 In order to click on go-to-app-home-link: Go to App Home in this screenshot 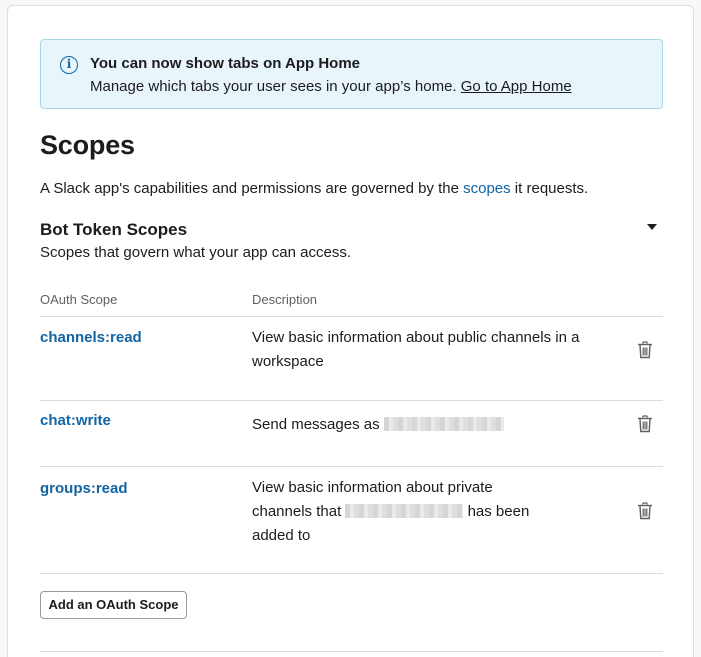, I will do `click(516, 86)`.